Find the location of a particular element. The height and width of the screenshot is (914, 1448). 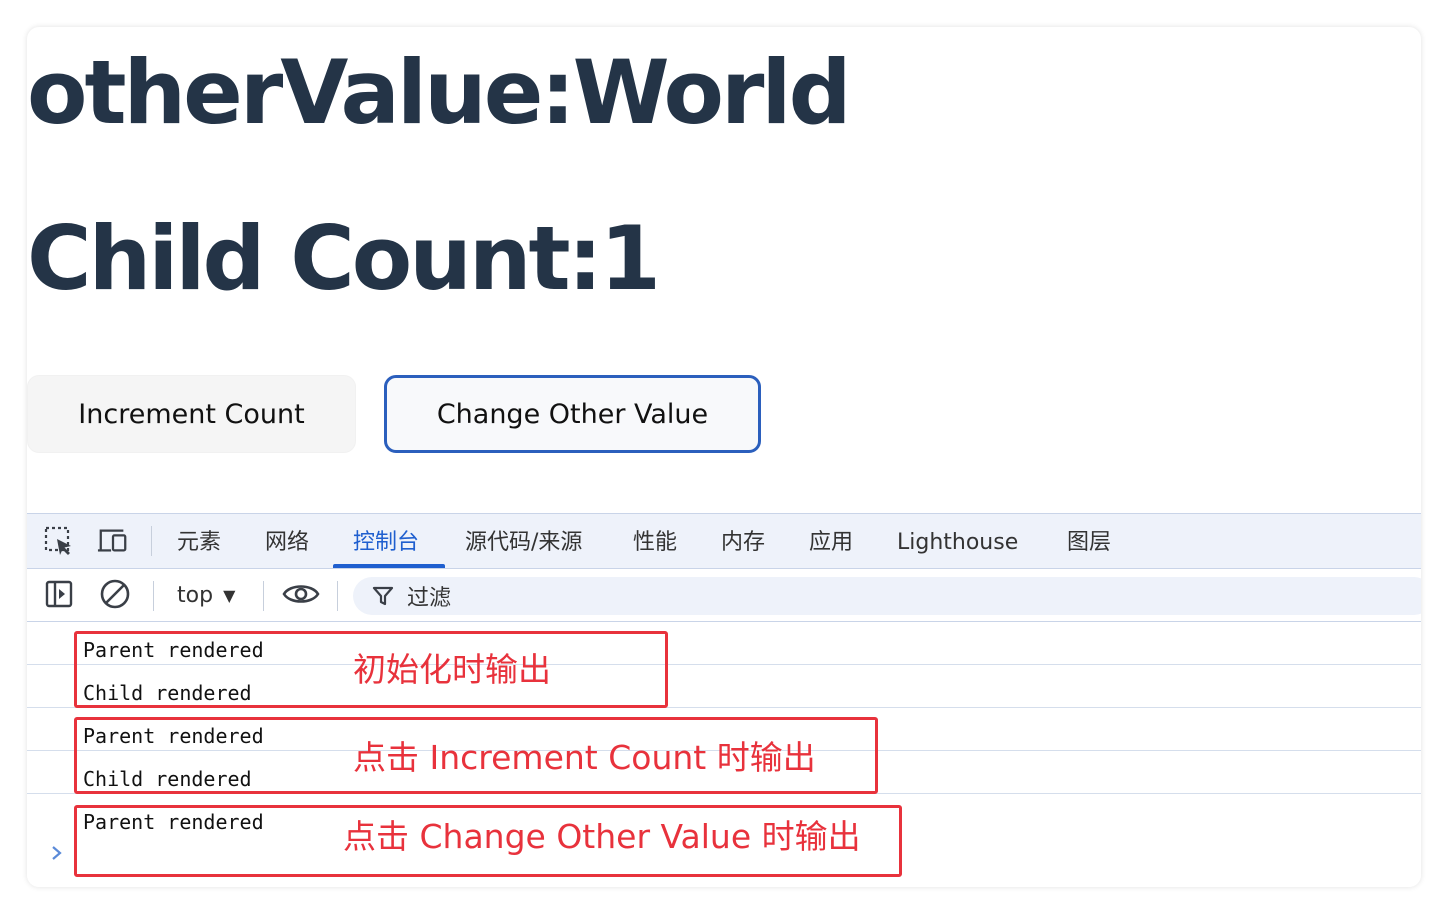

tab-memory: 内存 is located at coordinates (743, 541).